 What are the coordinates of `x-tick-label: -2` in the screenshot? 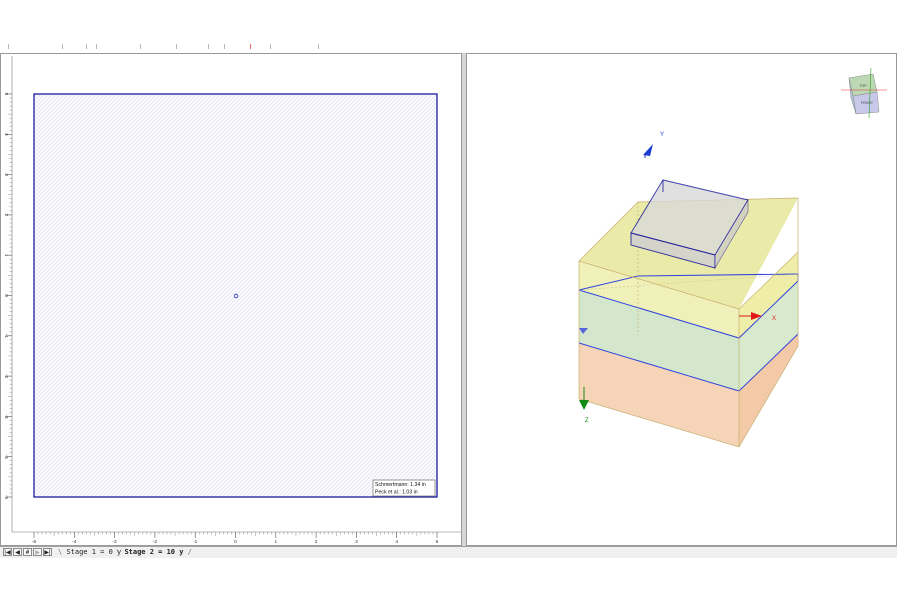 It's located at (155, 542).